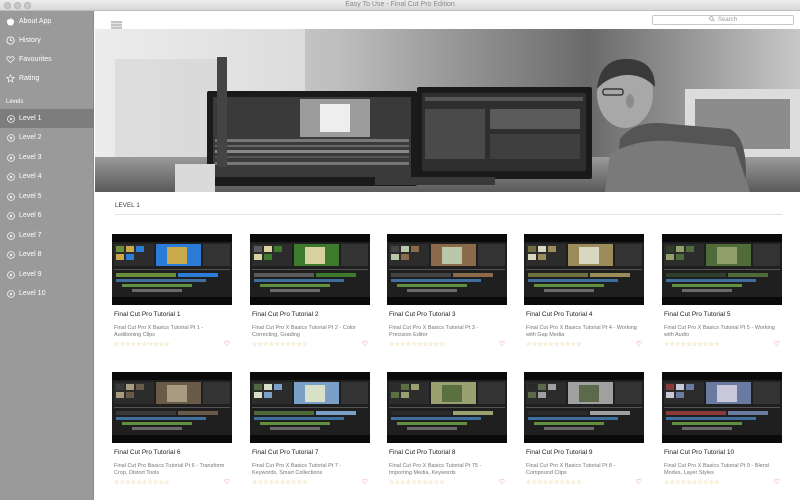 The width and height of the screenshot is (800, 500). Describe the element at coordinates (47, 59) in the screenshot. I see `sidebar-item-favourites: Favourites` at that location.